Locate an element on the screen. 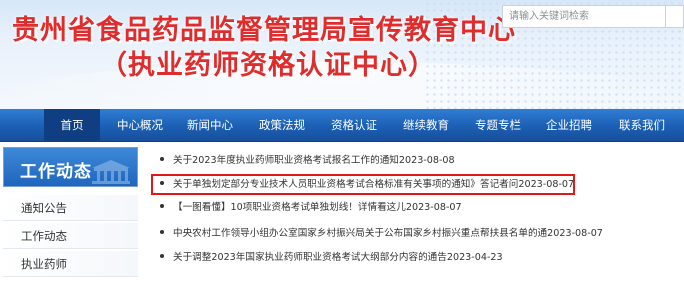 The height and width of the screenshot is (290, 684). nav-item-news: 新闻中心 is located at coordinates (210, 125).